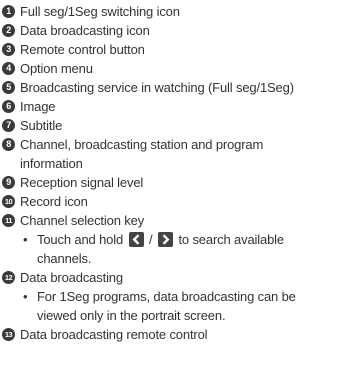 This screenshot has width=361, height=384. I want to click on item-number-badge: 10, so click(8, 201).